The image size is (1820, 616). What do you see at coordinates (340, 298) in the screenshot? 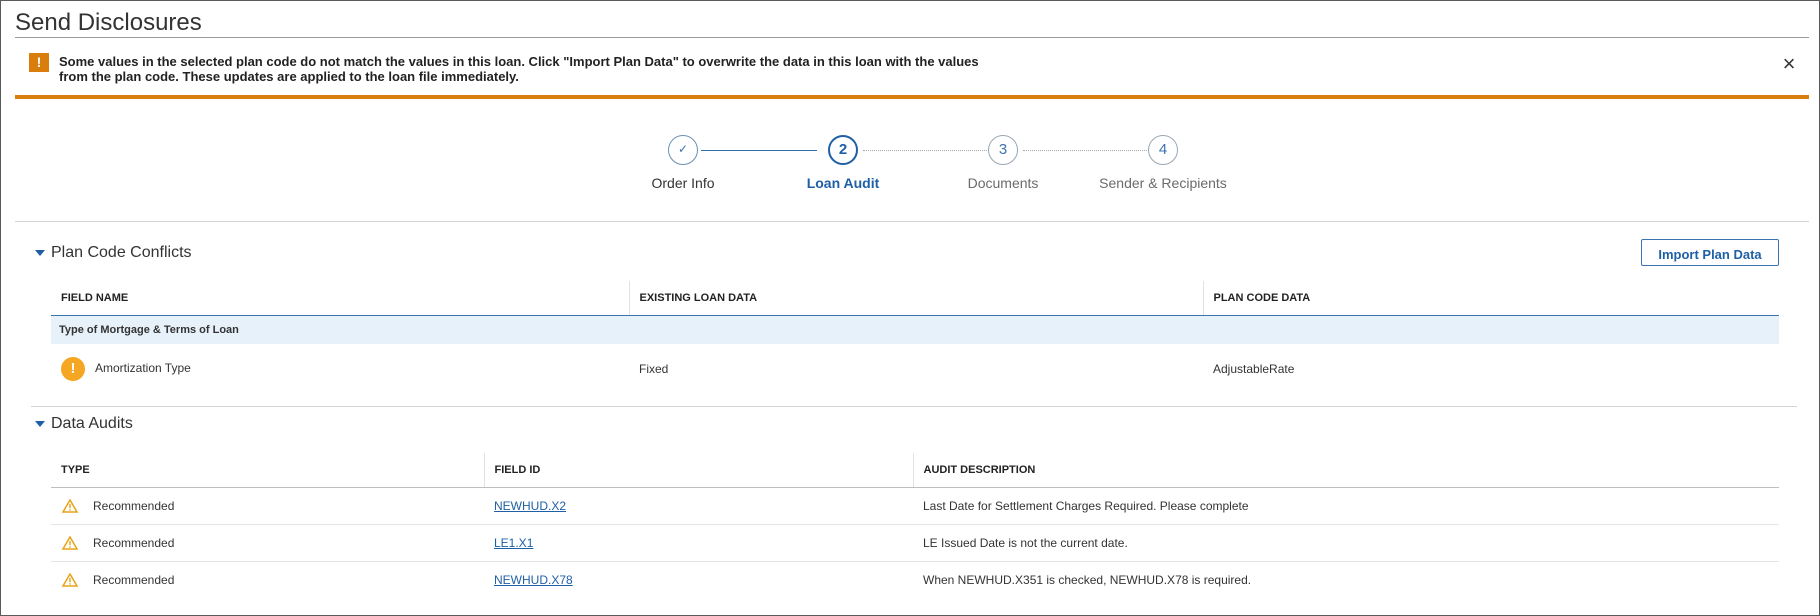
I see `column-header: FIELD NAME` at bounding box center [340, 298].